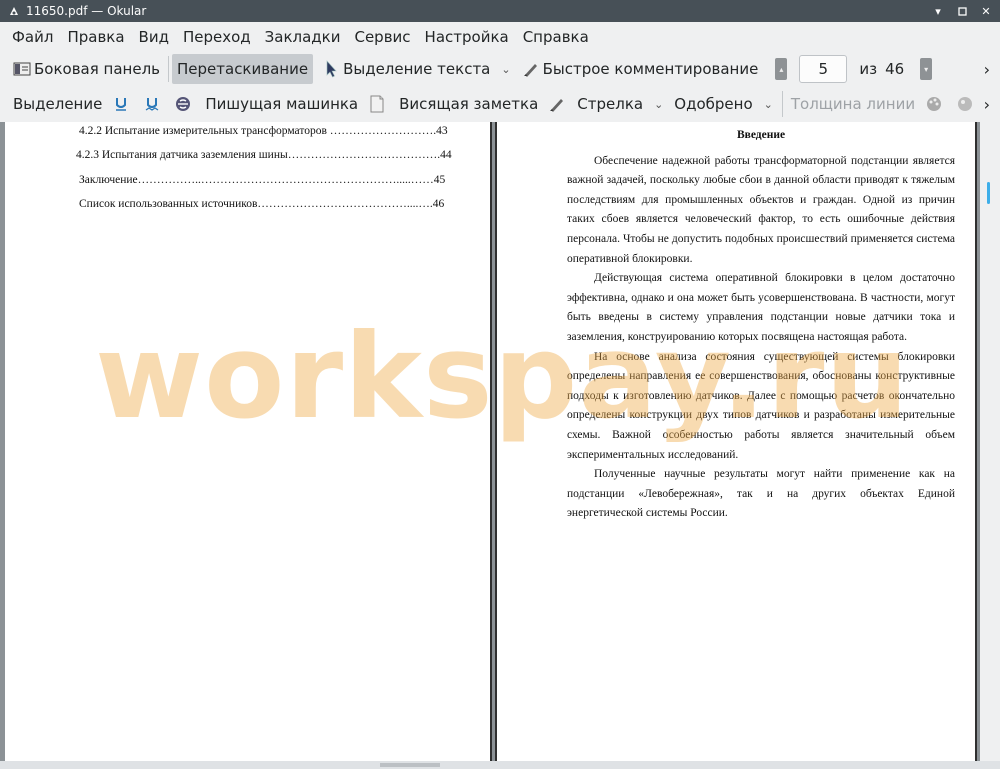 The image size is (1000, 769). What do you see at coordinates (243, 69) in the screenshot?
I see `drag-mode-button: Перетаскивание` at bounding box center [243, 69].